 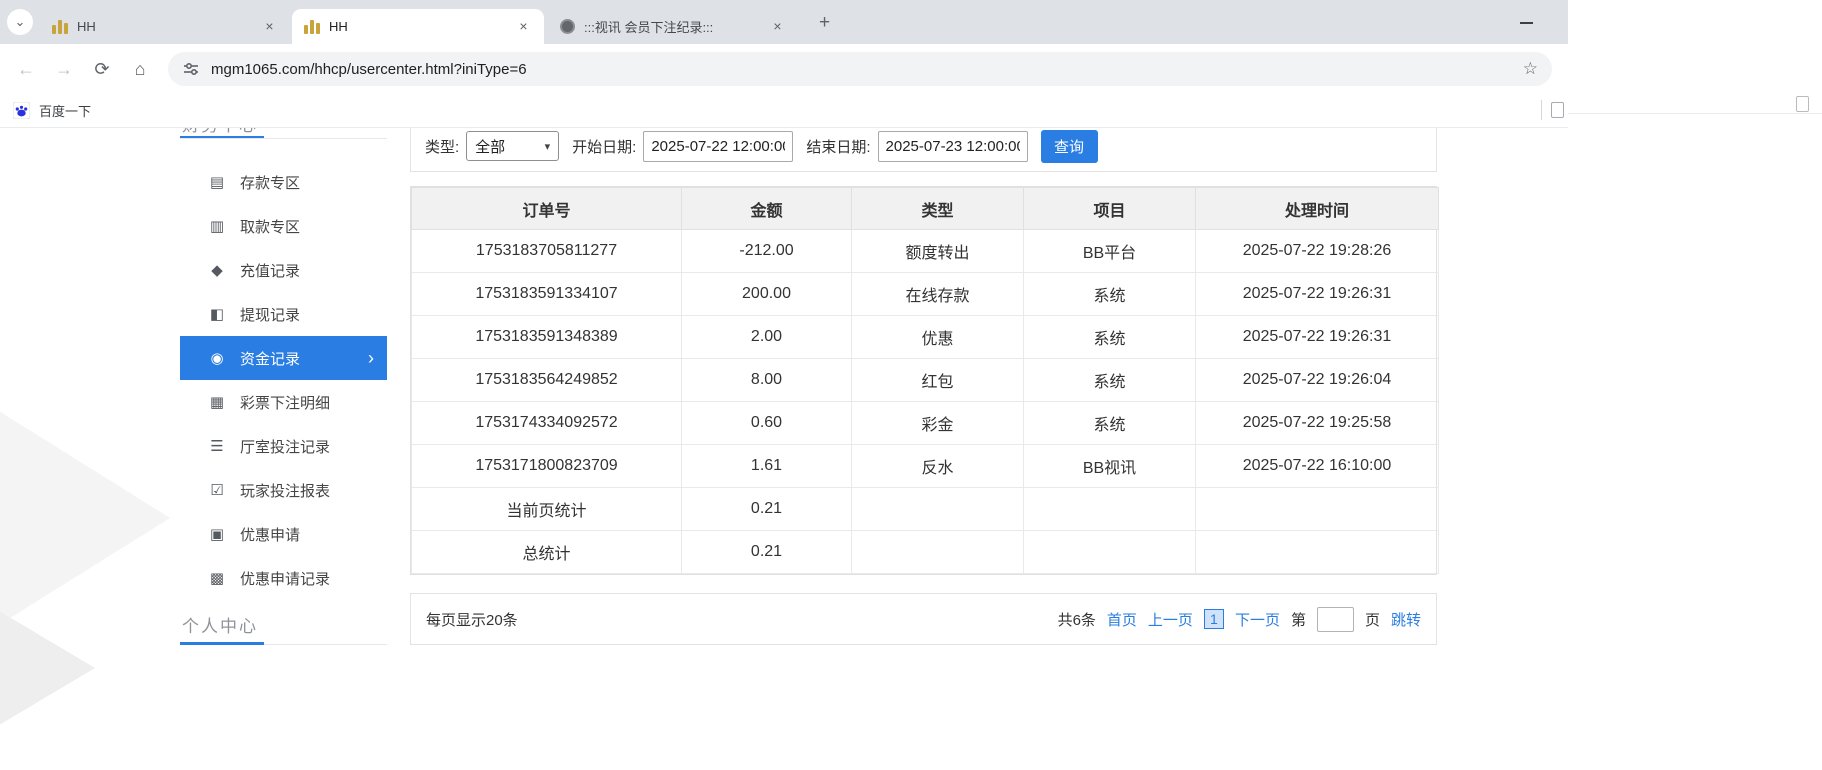 I want to click on sidebar-item-label: 提现记录, so click(x=270, y=315).